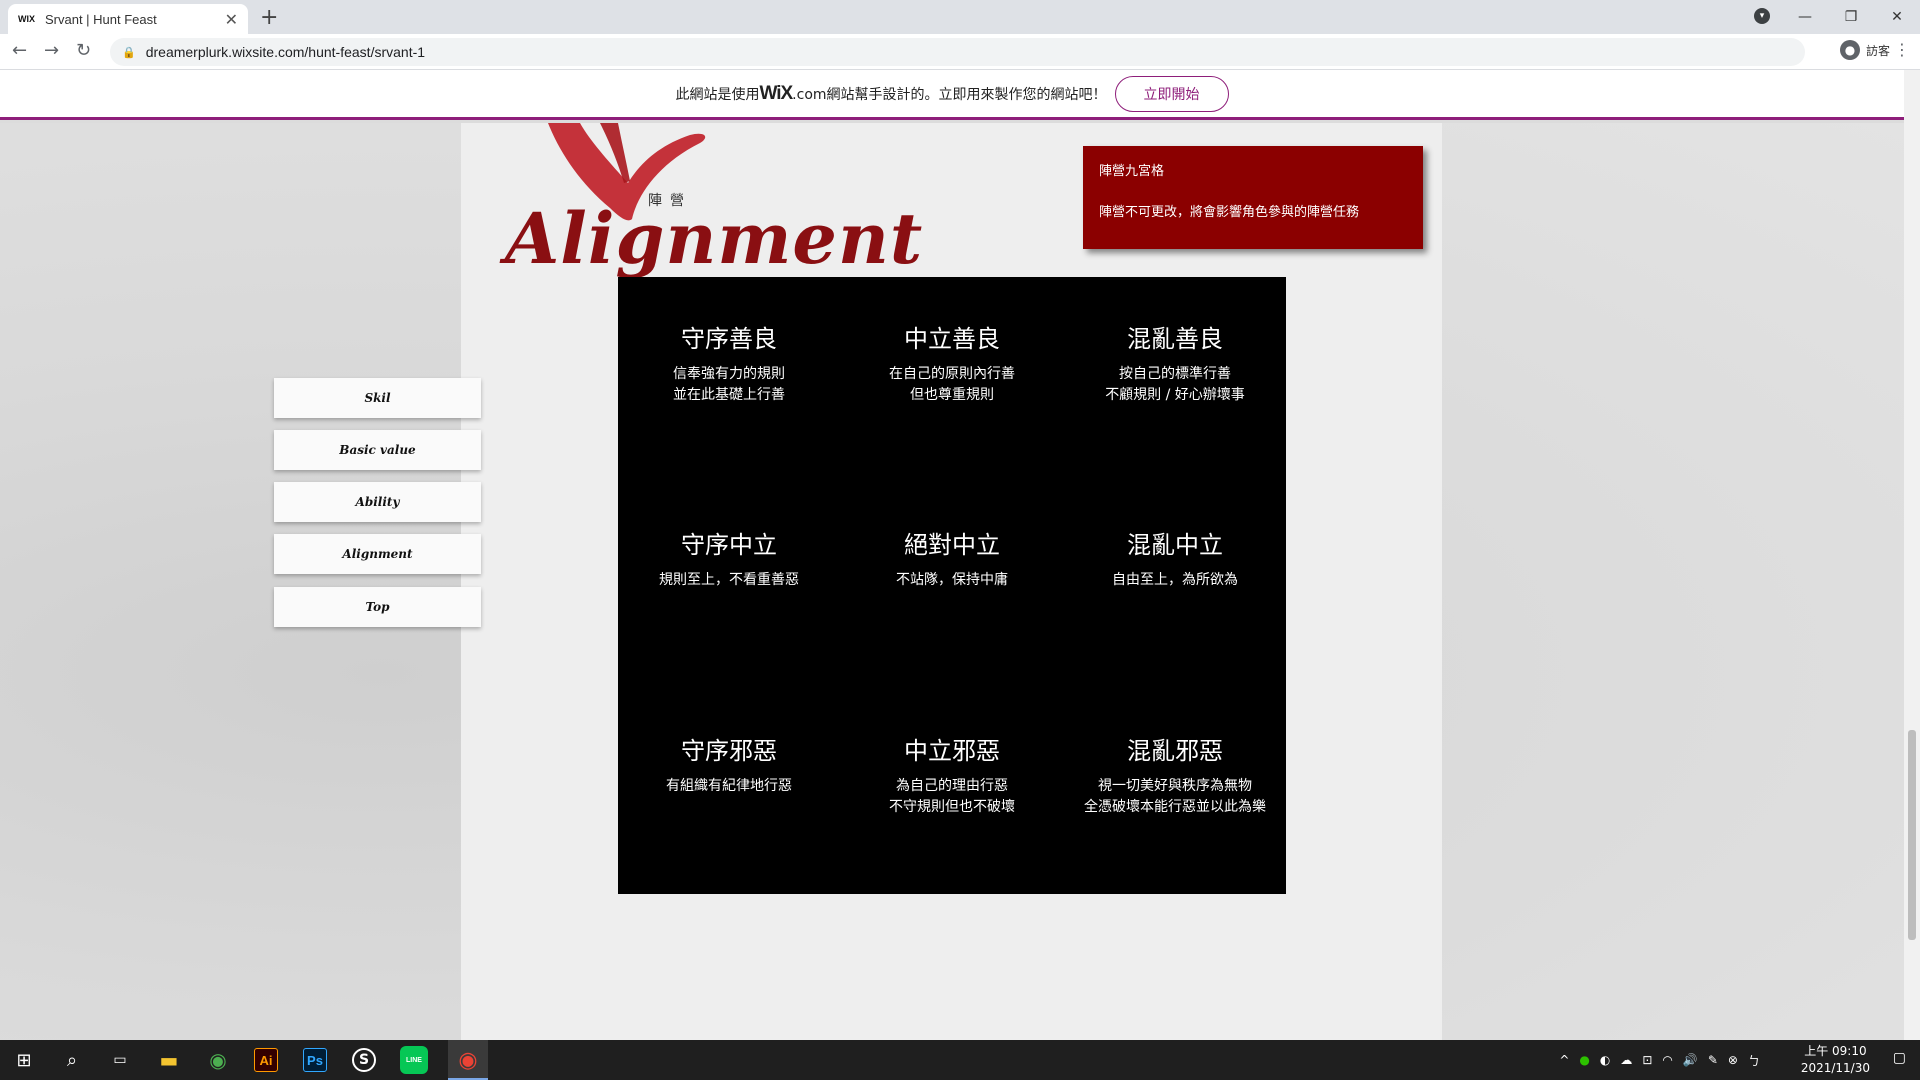 Image resolution: width=1920 pixels, height=1080 pixels. I want to click on alignment-desc: 自由至上，為所欲為, so click(1175, 580).